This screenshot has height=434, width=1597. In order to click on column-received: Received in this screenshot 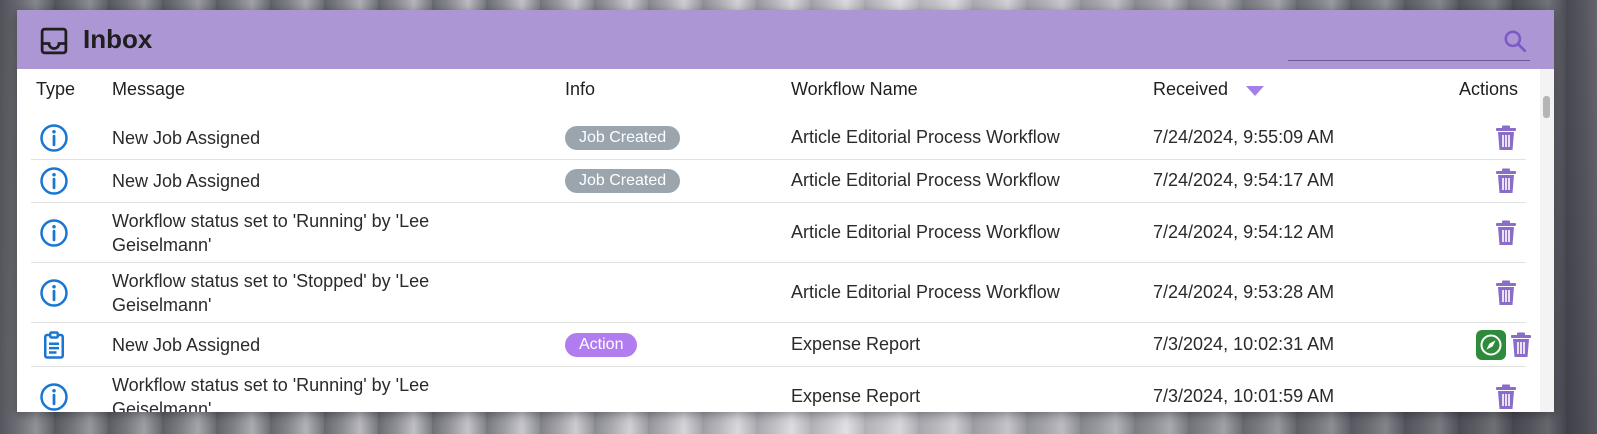, I will do `click(1190, 89)`.